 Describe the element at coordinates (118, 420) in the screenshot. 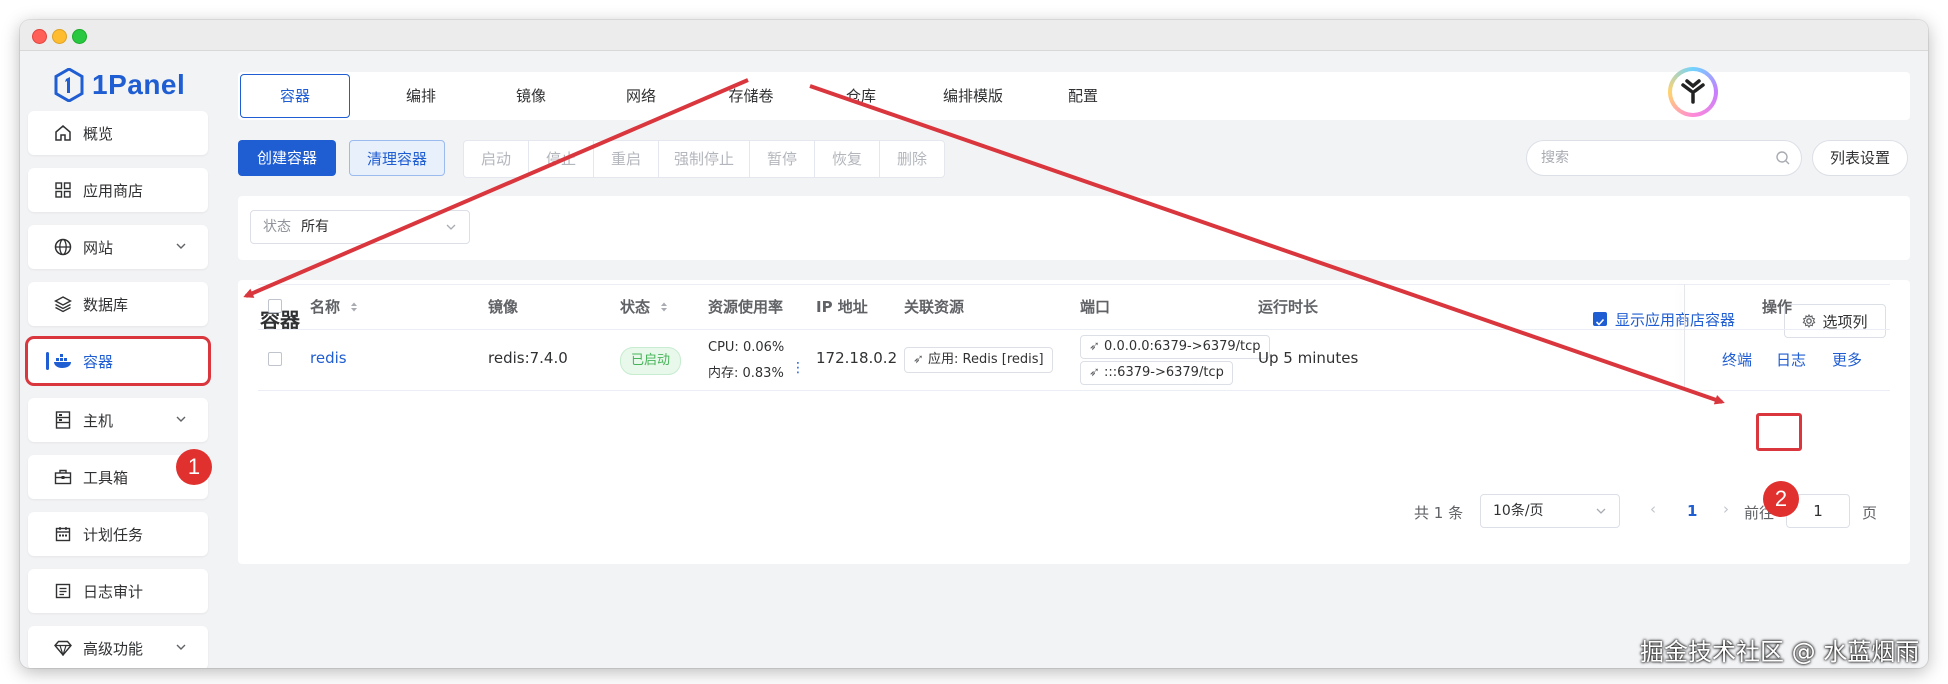

I see `sidebar-item-host: 主机` at that location.